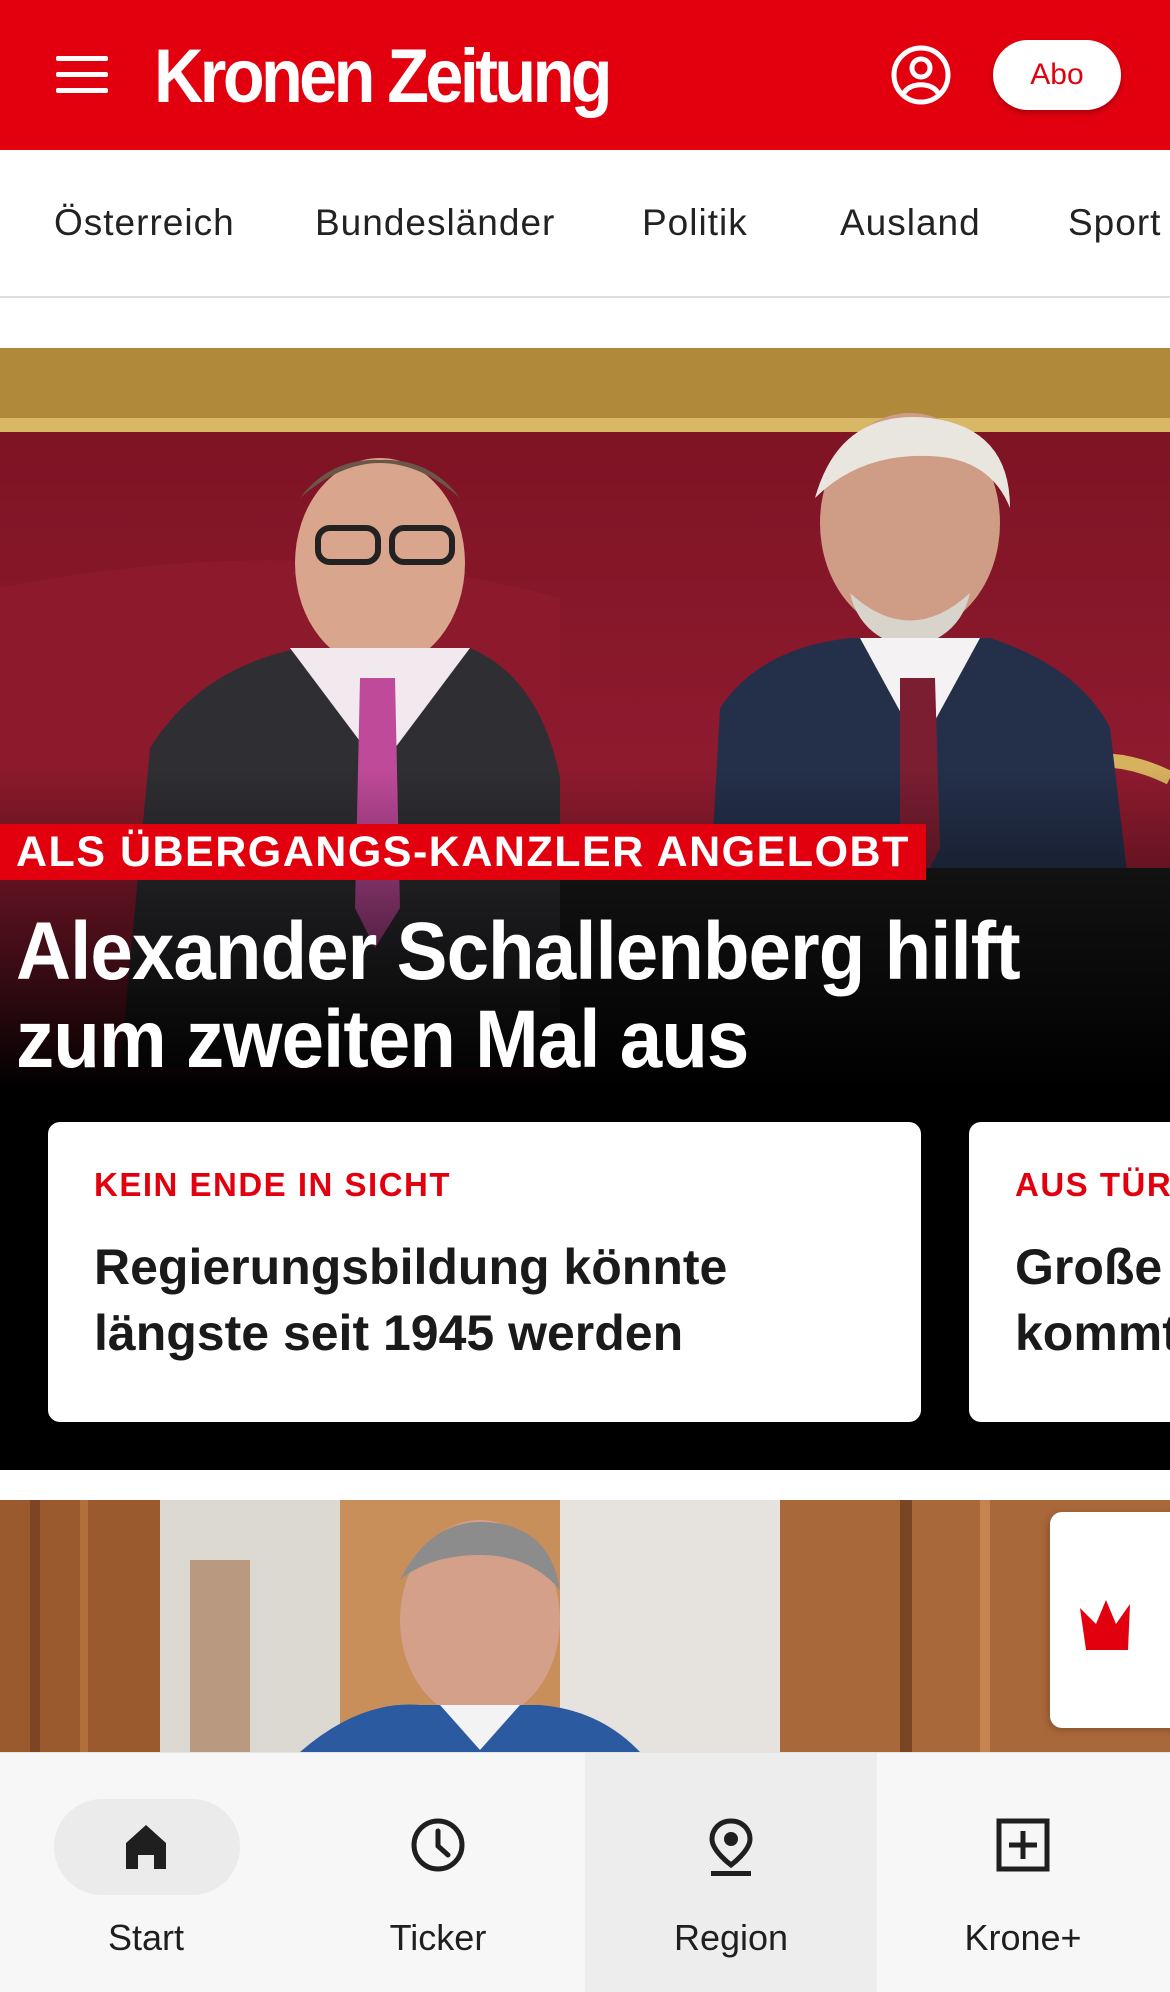  I want to click on nav-label: Region, so click(731, 1937).